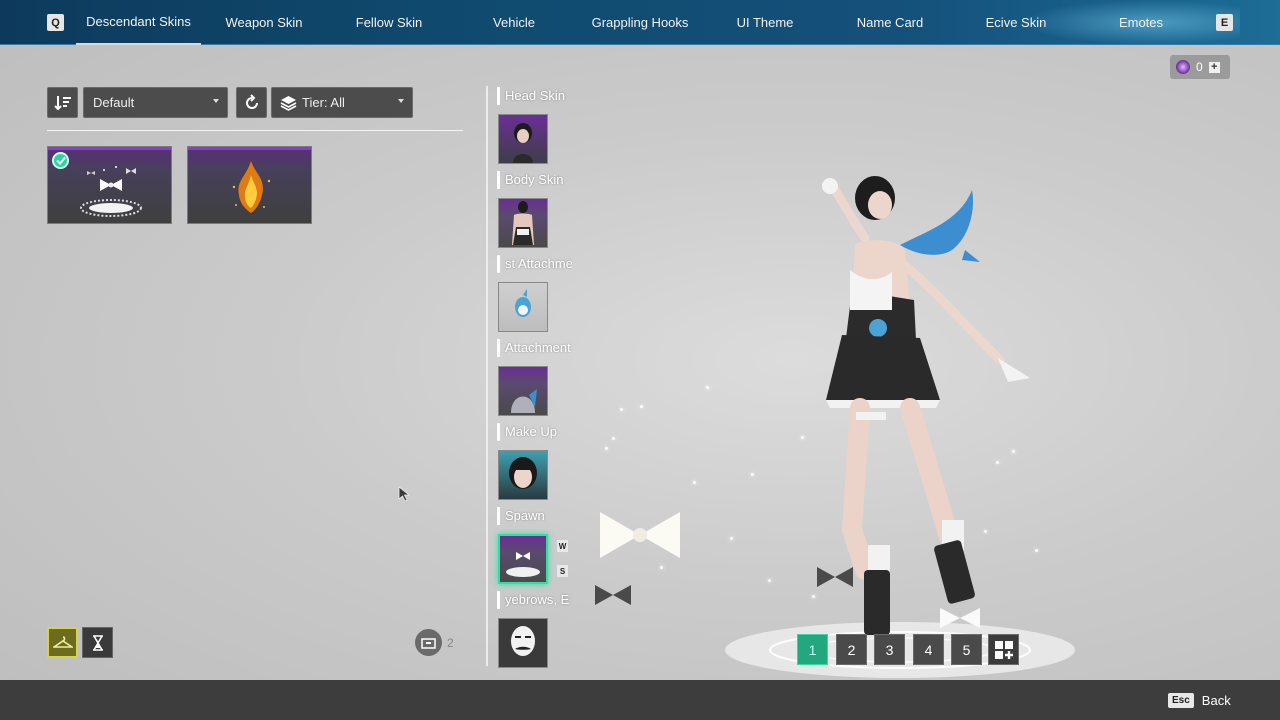 This screenshot has width=1280, height=720. I want to click on sort-dropdown-value: Default, so click(114, 102).